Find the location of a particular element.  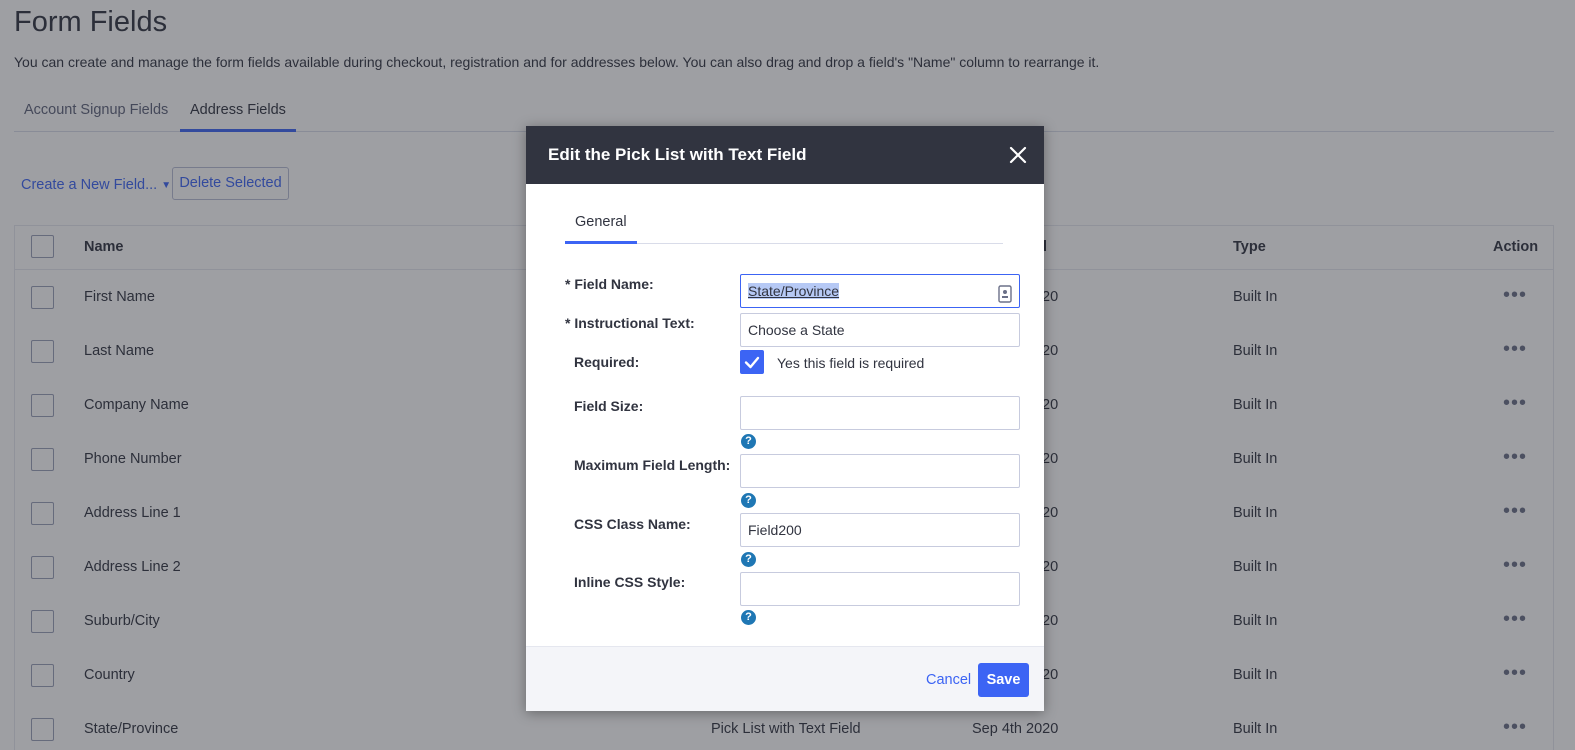

contact-card-icon is located at coordinates (1005, 292).